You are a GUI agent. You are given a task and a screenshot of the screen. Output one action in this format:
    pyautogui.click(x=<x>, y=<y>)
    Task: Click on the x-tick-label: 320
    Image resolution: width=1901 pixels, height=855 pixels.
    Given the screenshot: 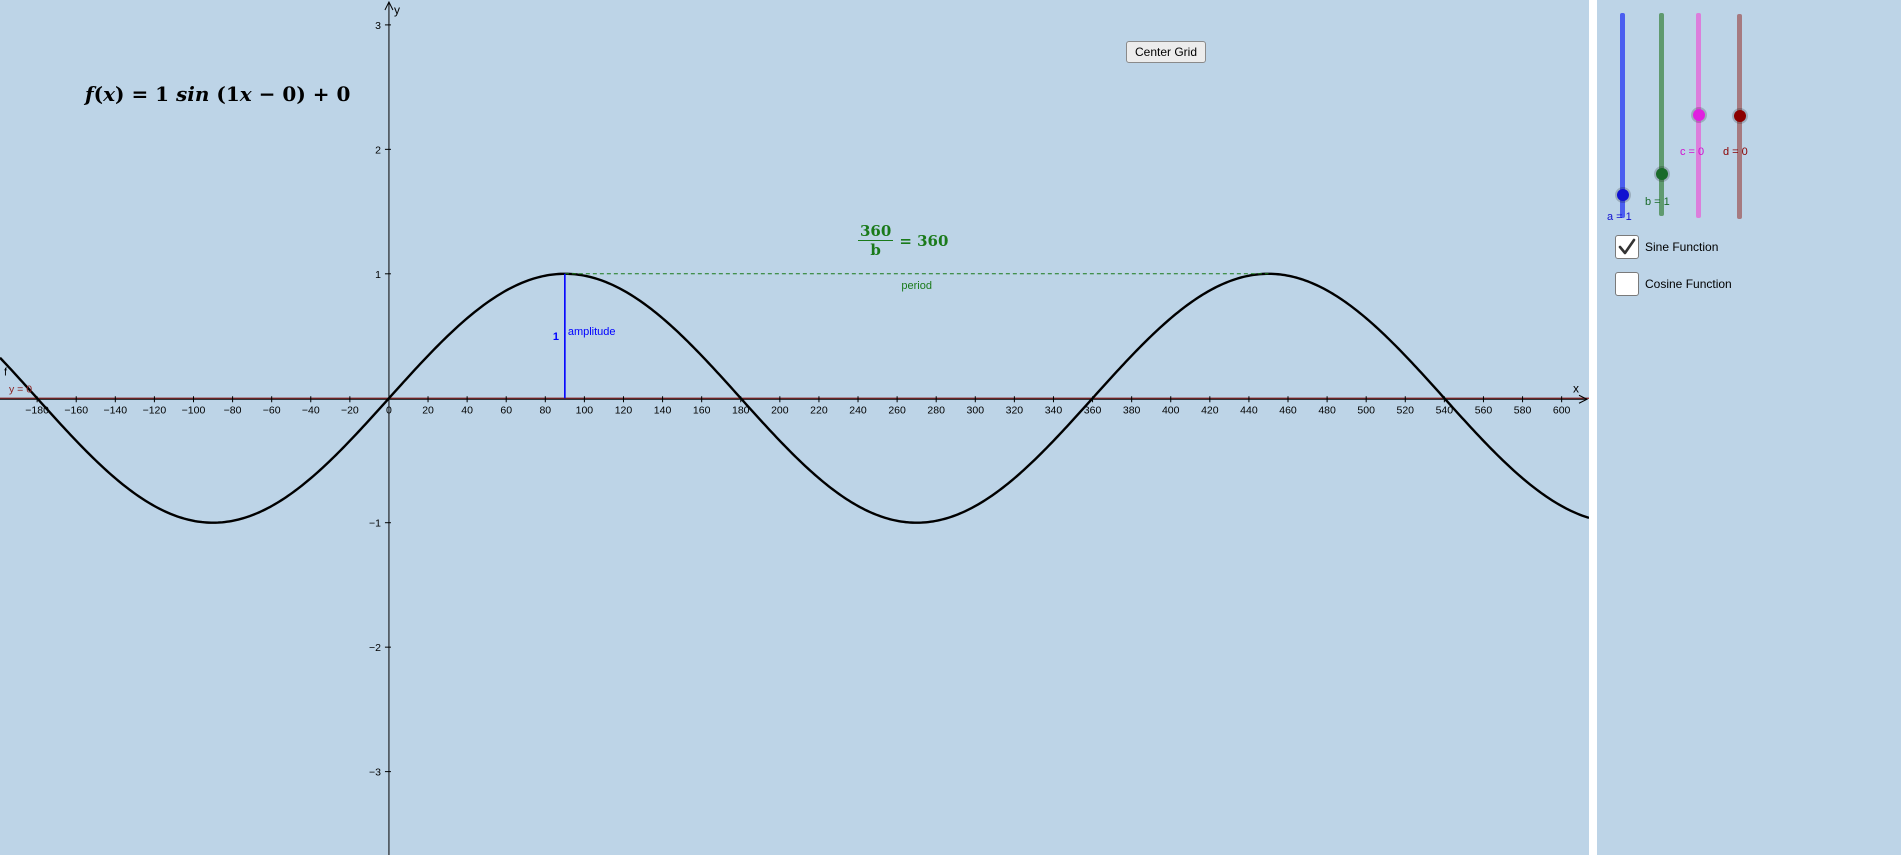 What is the action you would take?
    pyautogui.click(x=1015, y=410)
    